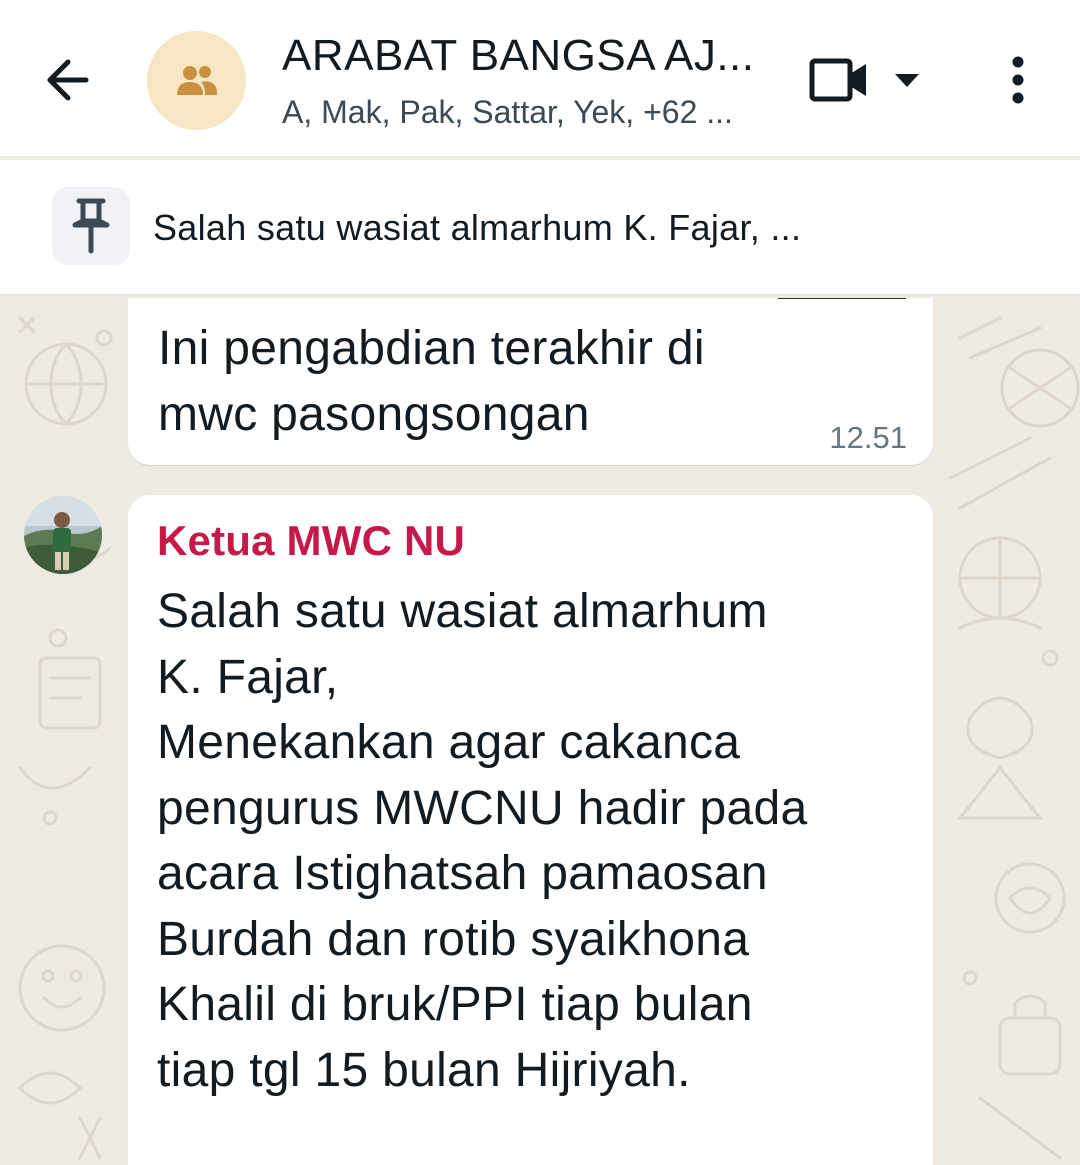  I want to click on pin-icon-box, so click(91, 226).